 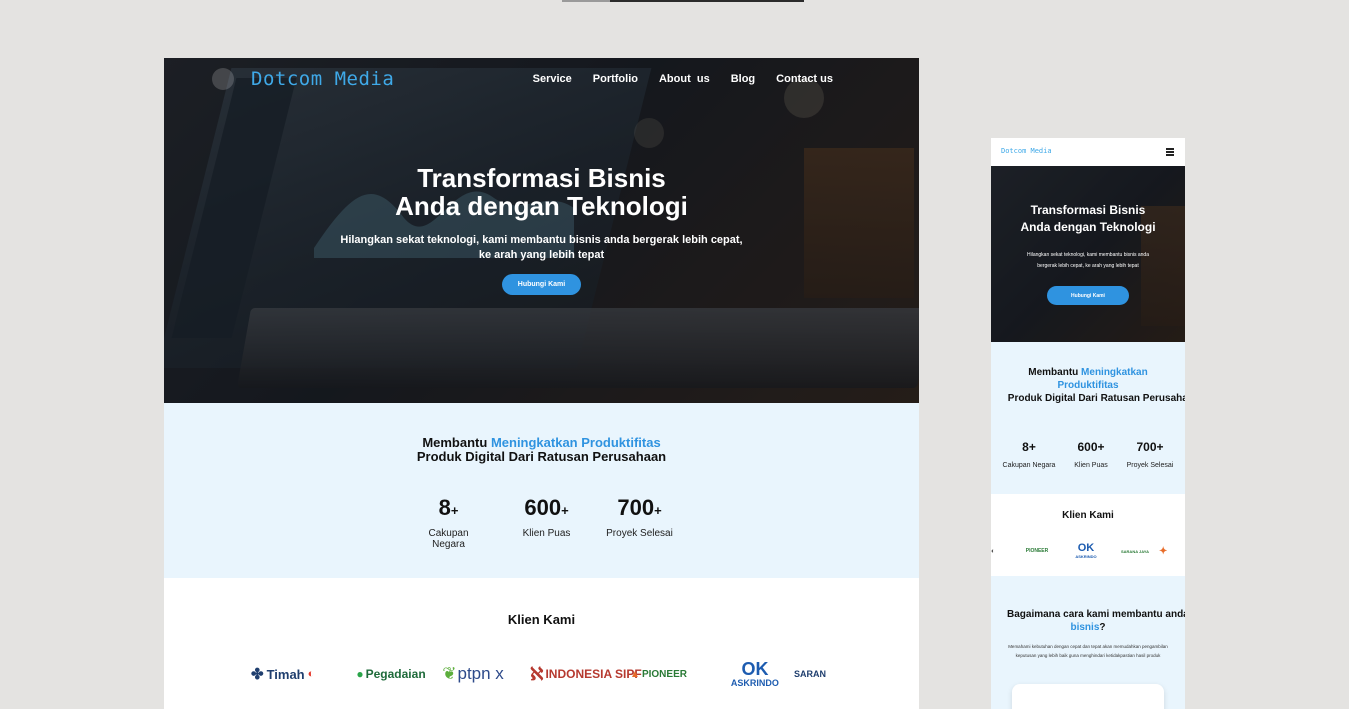 I want to click on client-logo-sarana: SARAN, so click(x=809, y=674).